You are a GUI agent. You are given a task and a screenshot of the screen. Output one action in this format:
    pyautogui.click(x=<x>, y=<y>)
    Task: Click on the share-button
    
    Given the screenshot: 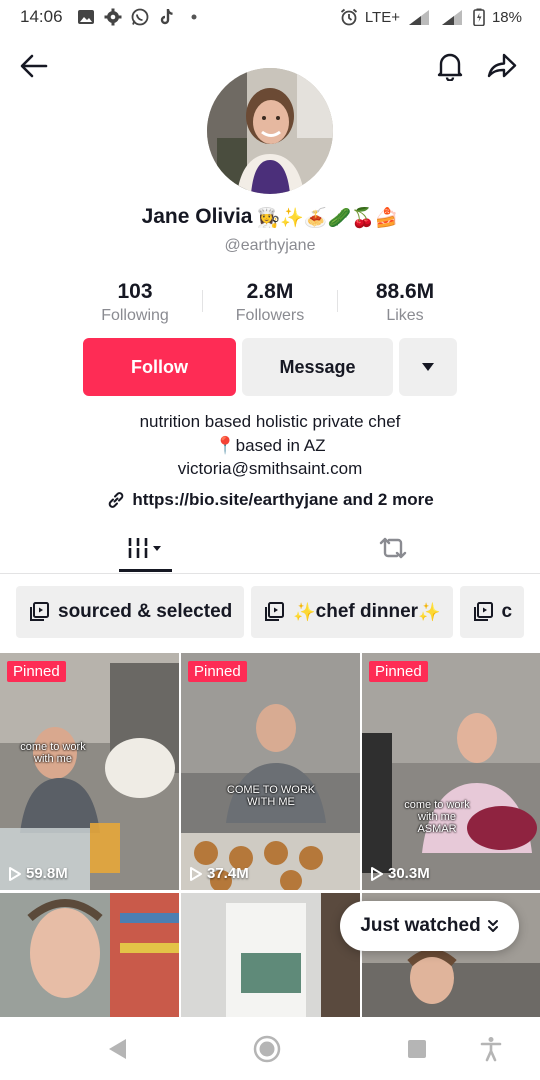 What is the action you would take?
    pyautogui.click(x=502, y=66)
    